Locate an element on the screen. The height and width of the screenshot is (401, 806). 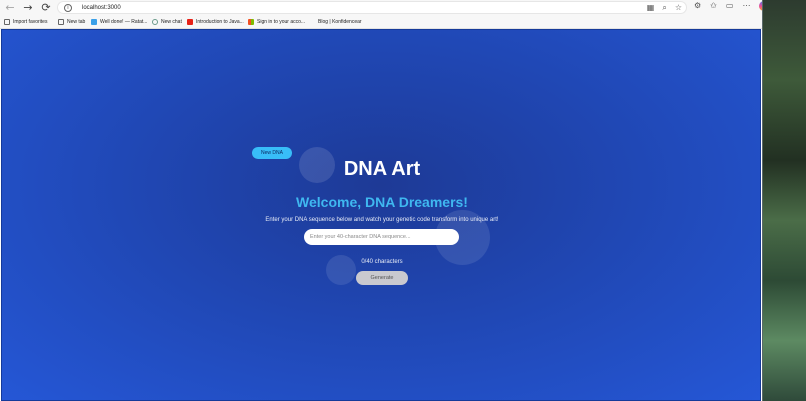
more-menu-icon: ⋯ is located at coordinates (746, 6).